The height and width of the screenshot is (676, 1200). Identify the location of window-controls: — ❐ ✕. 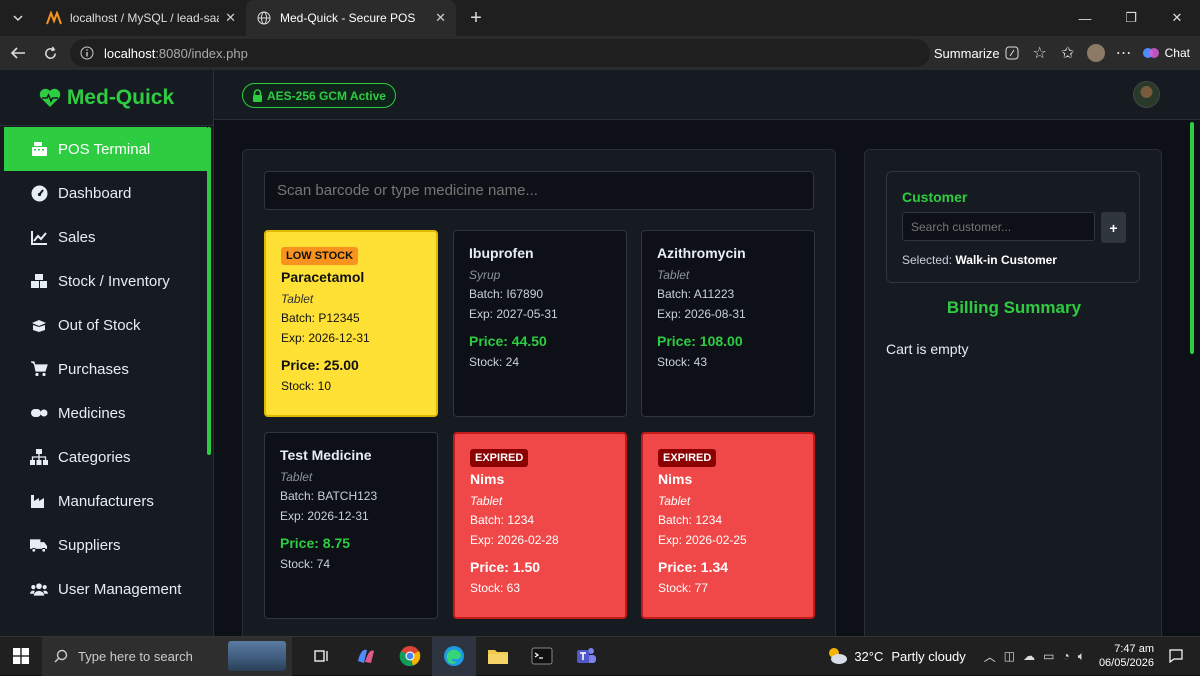
(1131, 18).